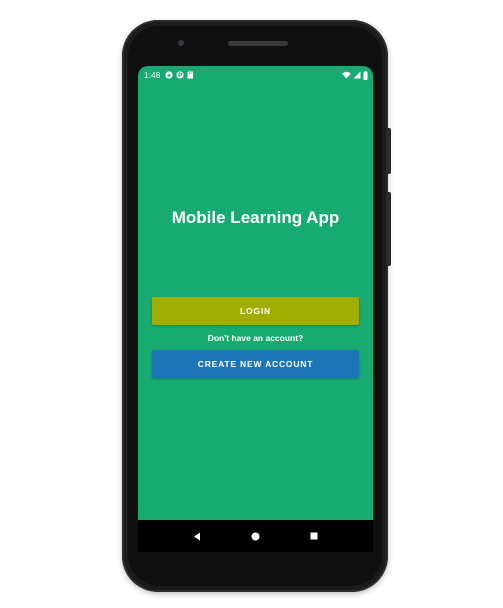  I want to click on wifi-icon, so click(346, 75).